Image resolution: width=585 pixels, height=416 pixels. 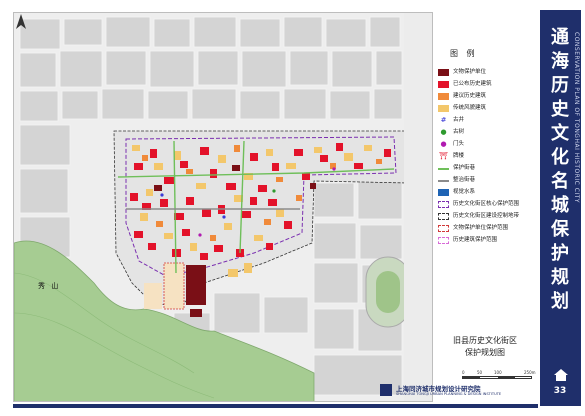 What do you see at coordinates (443, 192) in the screenshot?
I see `water-swatch-icon` at bounding box center [443, 192].